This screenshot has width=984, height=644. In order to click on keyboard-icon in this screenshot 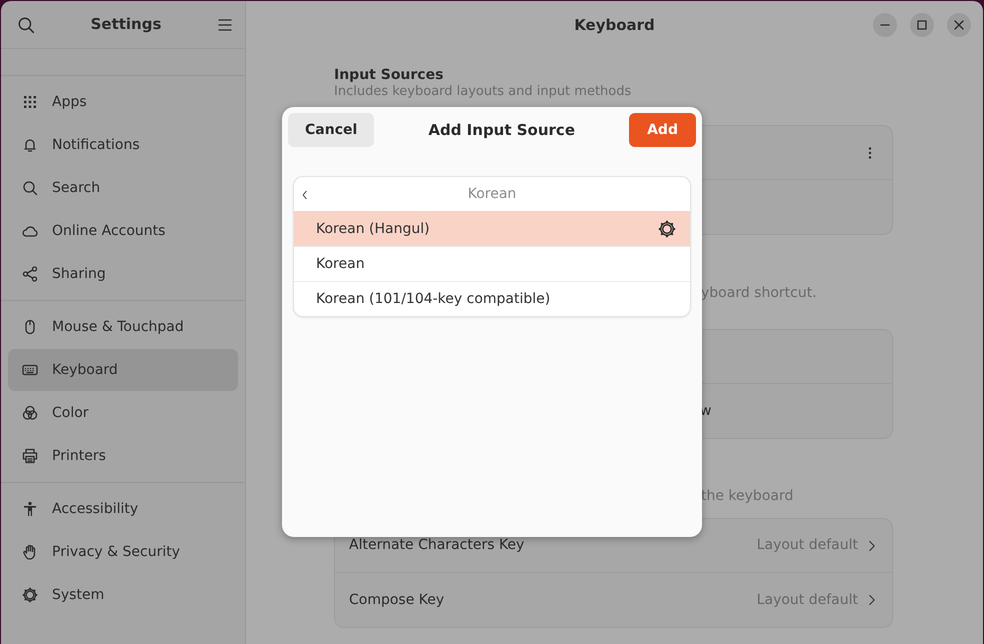, I will do `click(30, 370)`.